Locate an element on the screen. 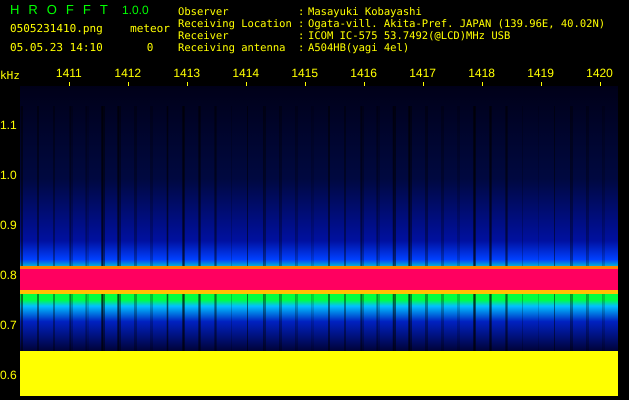 Image resolution: width=629 pixels, height=400 pixels. info-label: Receiving Location is located at coordinates (235, 24).